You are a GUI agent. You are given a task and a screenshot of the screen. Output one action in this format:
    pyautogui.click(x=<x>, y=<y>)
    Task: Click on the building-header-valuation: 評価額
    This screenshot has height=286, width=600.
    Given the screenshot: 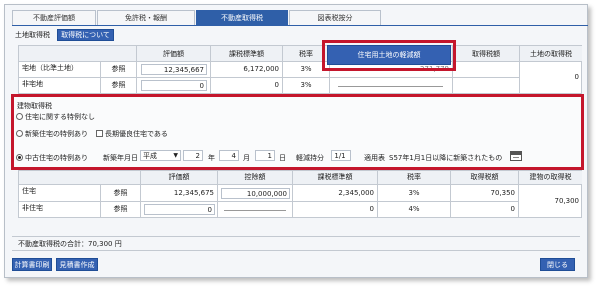 What is the action you would take?
    pyautogui.click(x=179, y=178)
    